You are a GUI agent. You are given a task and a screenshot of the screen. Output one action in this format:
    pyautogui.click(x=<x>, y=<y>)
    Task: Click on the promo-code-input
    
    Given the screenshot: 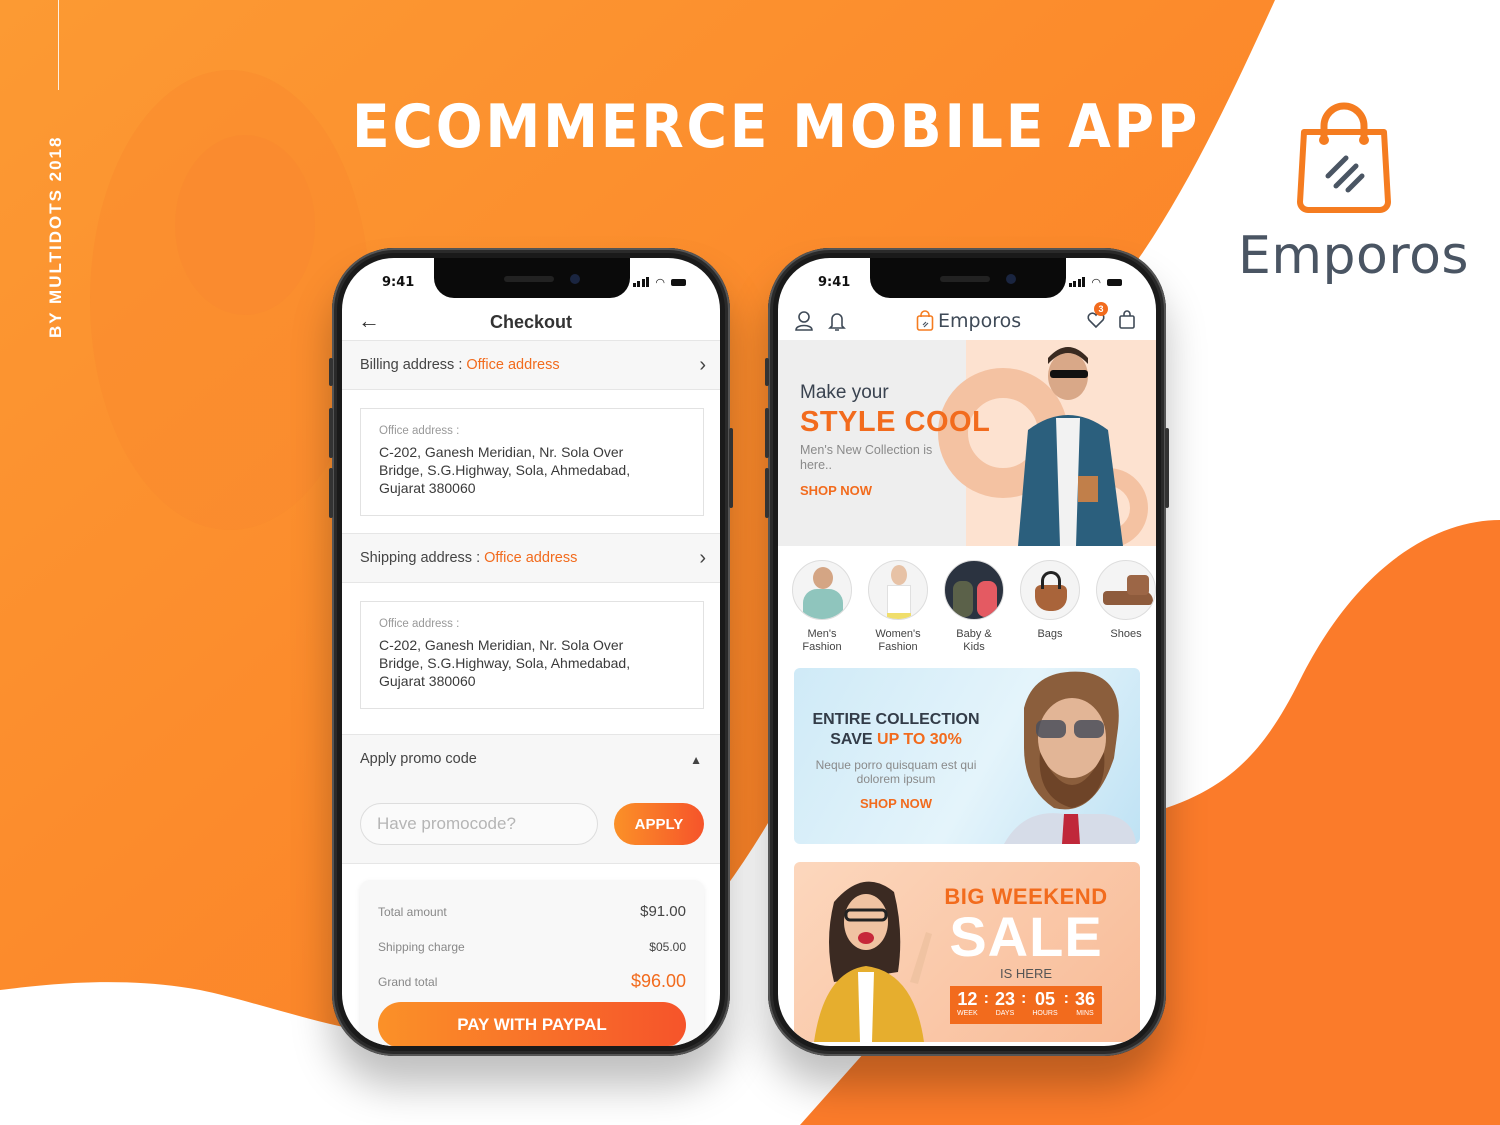 What is the action you would take?
    pyautogui.click(x=479, y=824)
    